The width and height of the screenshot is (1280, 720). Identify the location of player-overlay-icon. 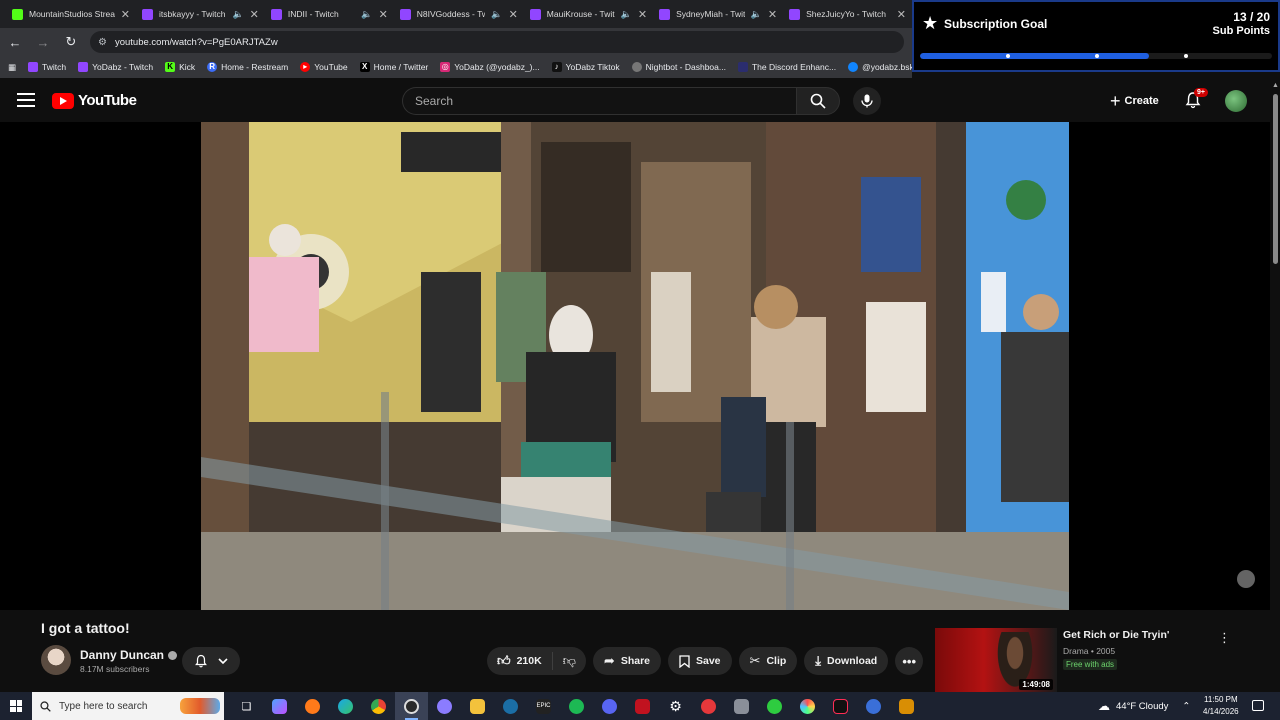
(1246, 579).